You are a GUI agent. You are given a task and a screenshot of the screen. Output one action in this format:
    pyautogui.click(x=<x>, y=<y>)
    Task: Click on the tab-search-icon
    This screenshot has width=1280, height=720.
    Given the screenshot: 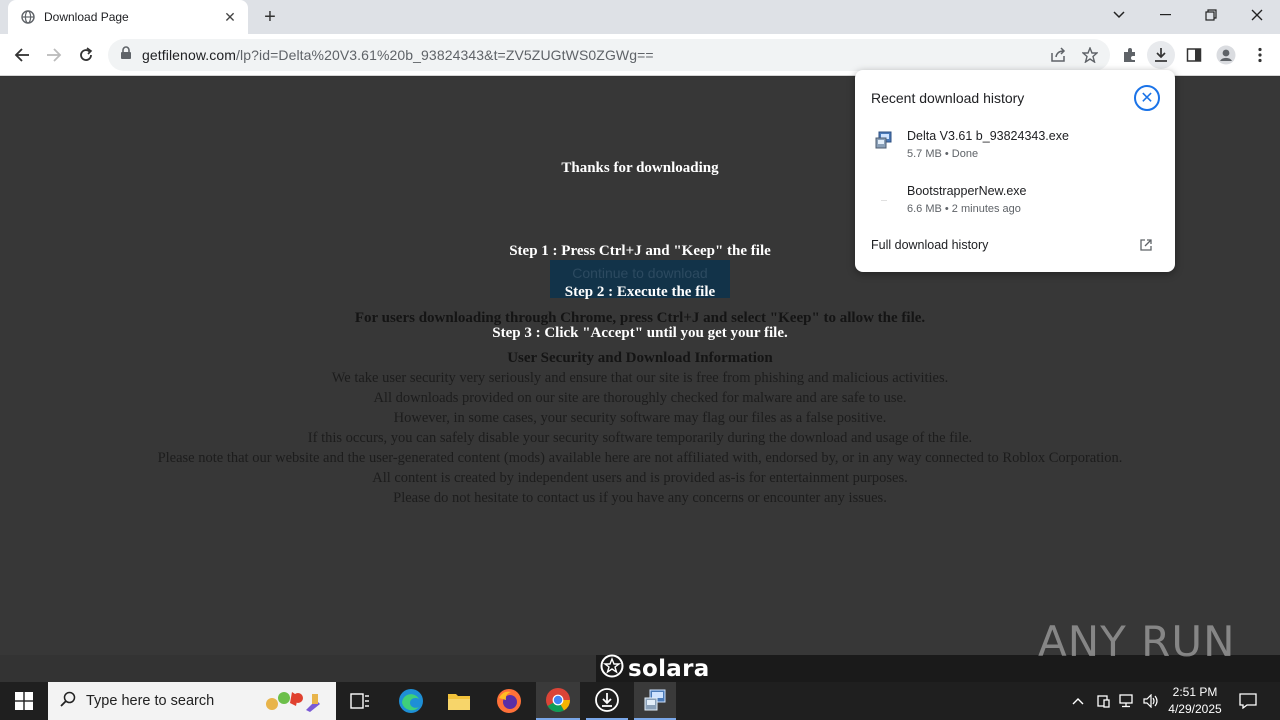 What is the action you would take?
    pyautogui.click(x=1119, y=15)
    